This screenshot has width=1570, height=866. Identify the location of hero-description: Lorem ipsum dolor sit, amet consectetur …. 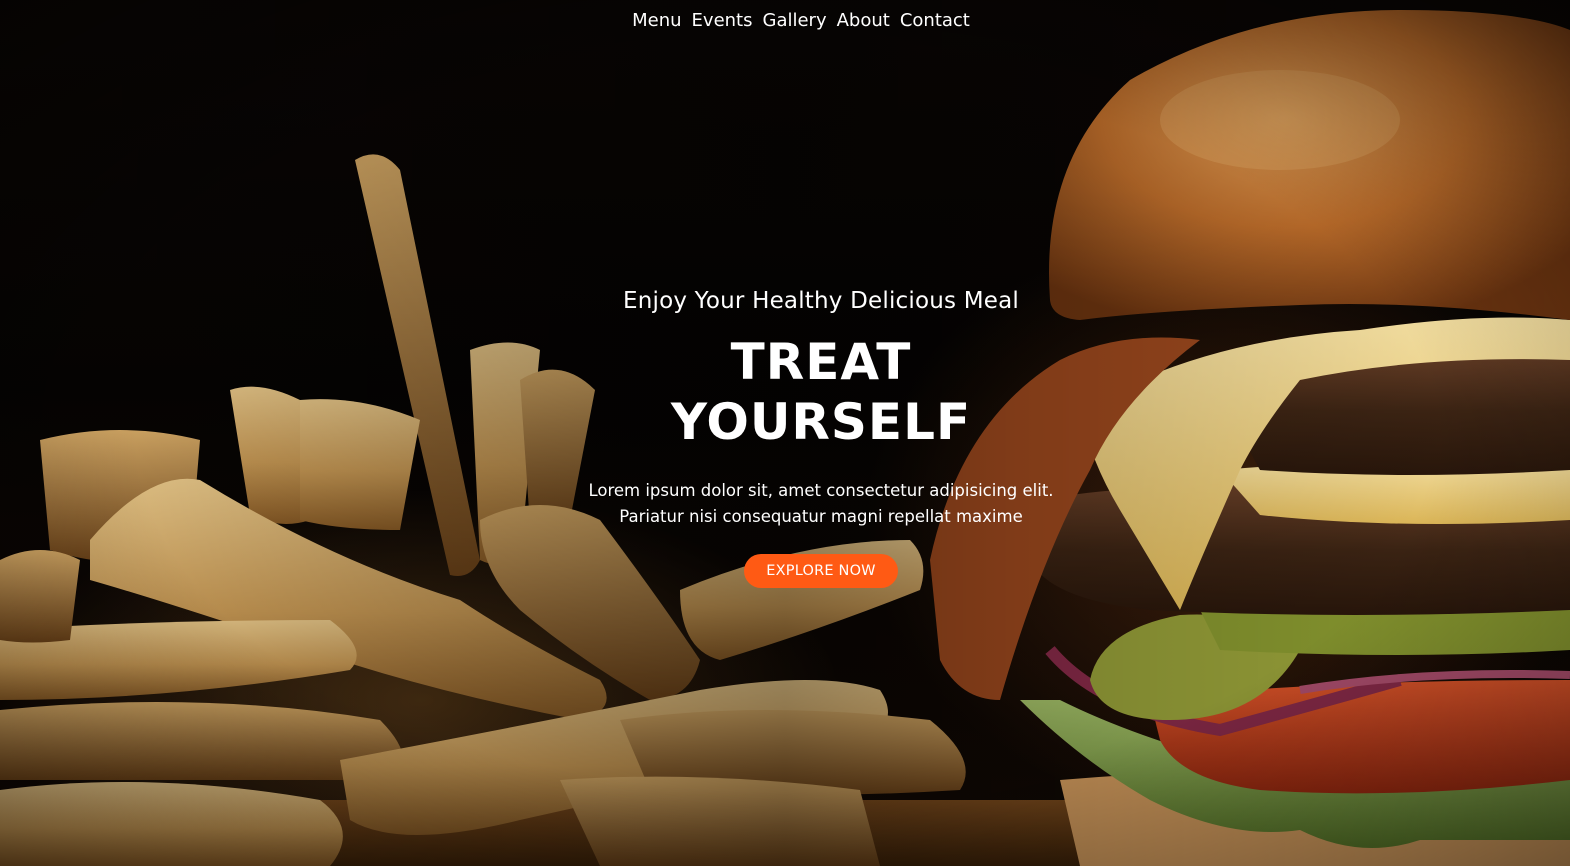
(821, 504).